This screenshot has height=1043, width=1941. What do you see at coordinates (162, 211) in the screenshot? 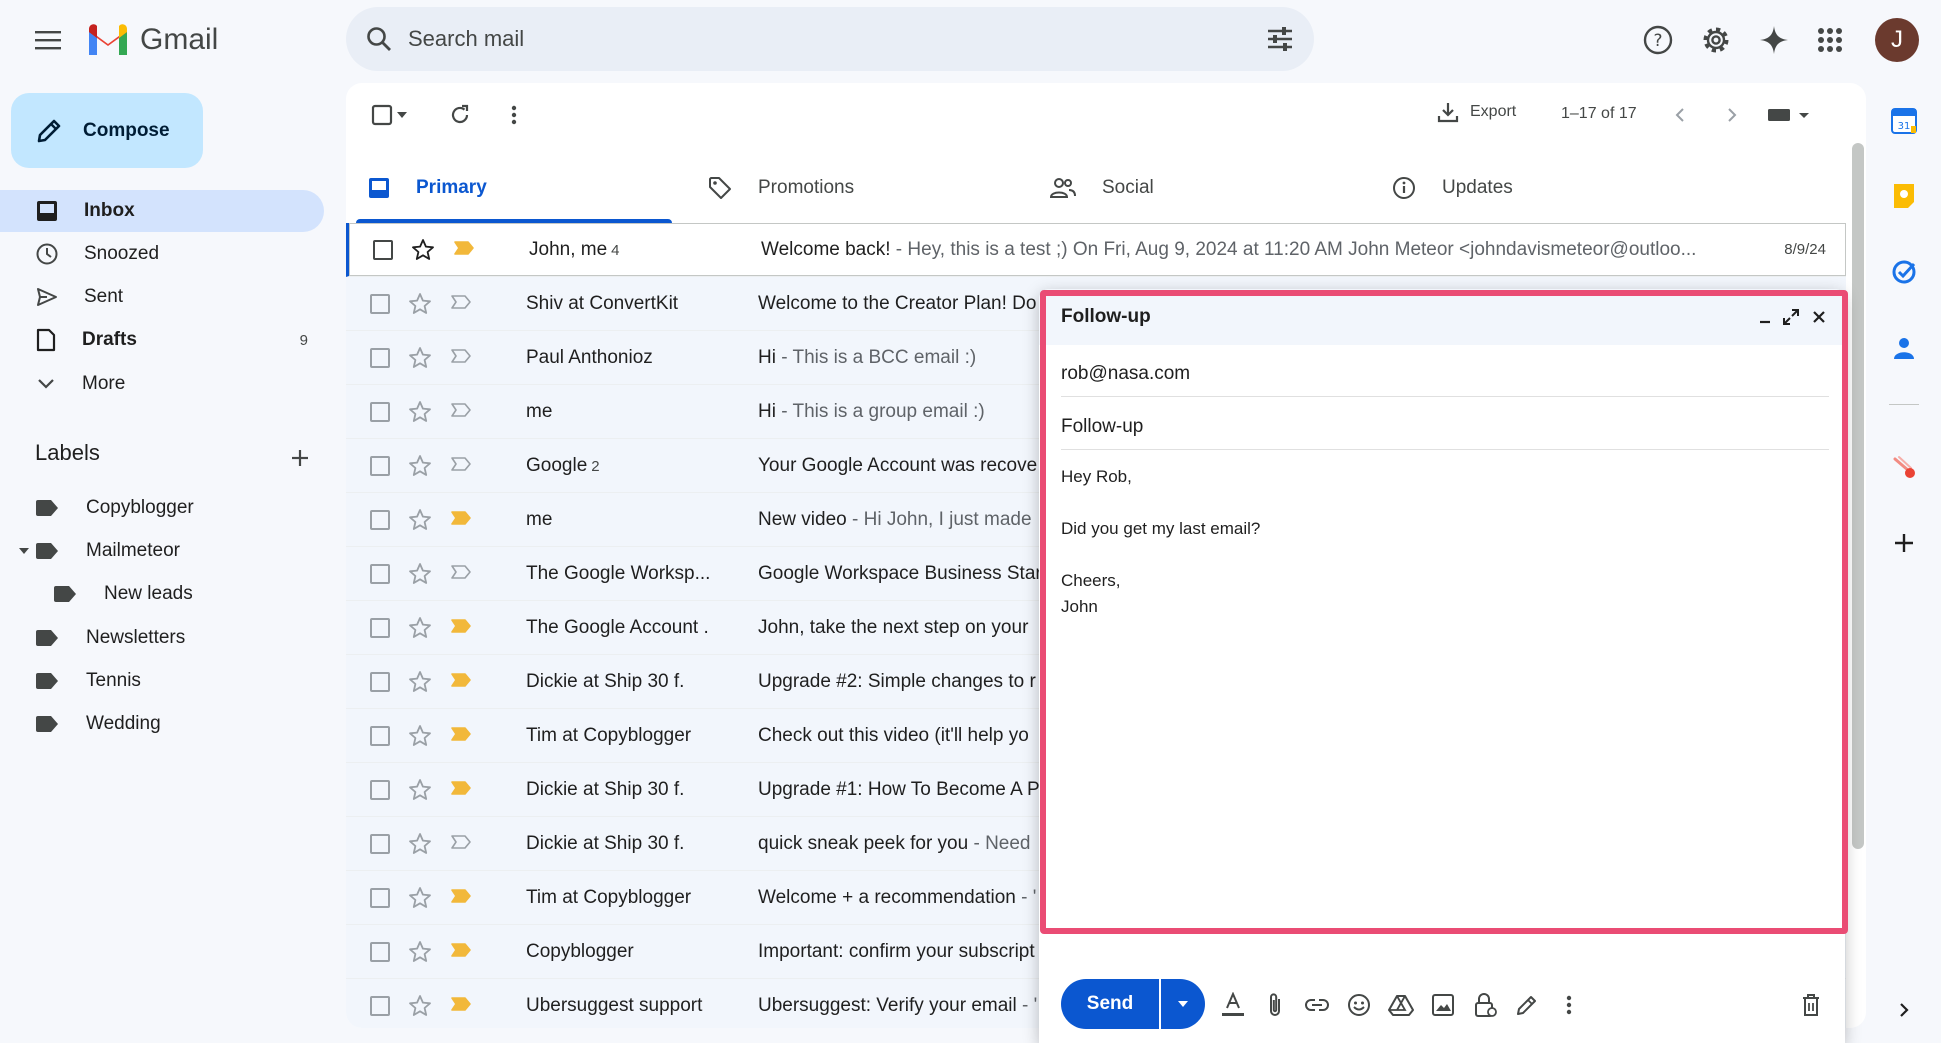
I see `nav-item-inbox: Inbox` at bounding box center [162, 211].